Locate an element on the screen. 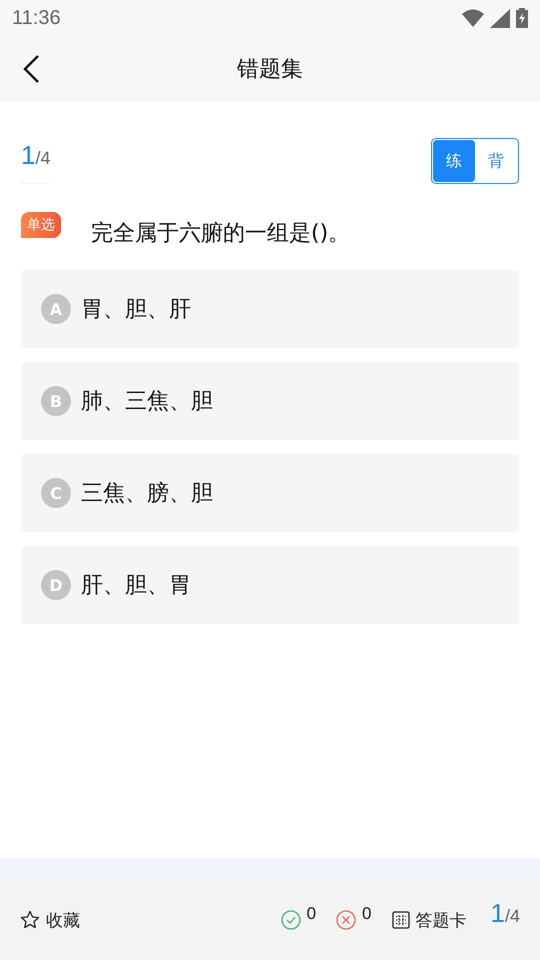 The image size is (540, 960). answer-option: B 肺、三焦、胆 is located at coordinates (270, 401).